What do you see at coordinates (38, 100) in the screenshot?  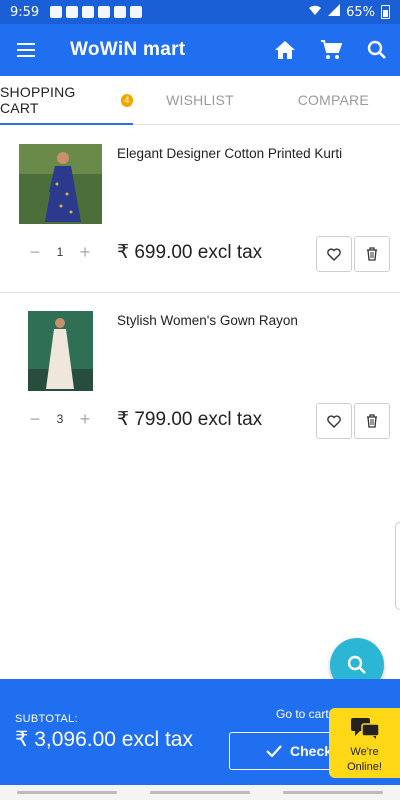 I see `tab-label: SHOPPING CART` at bounding box center [38, 100].